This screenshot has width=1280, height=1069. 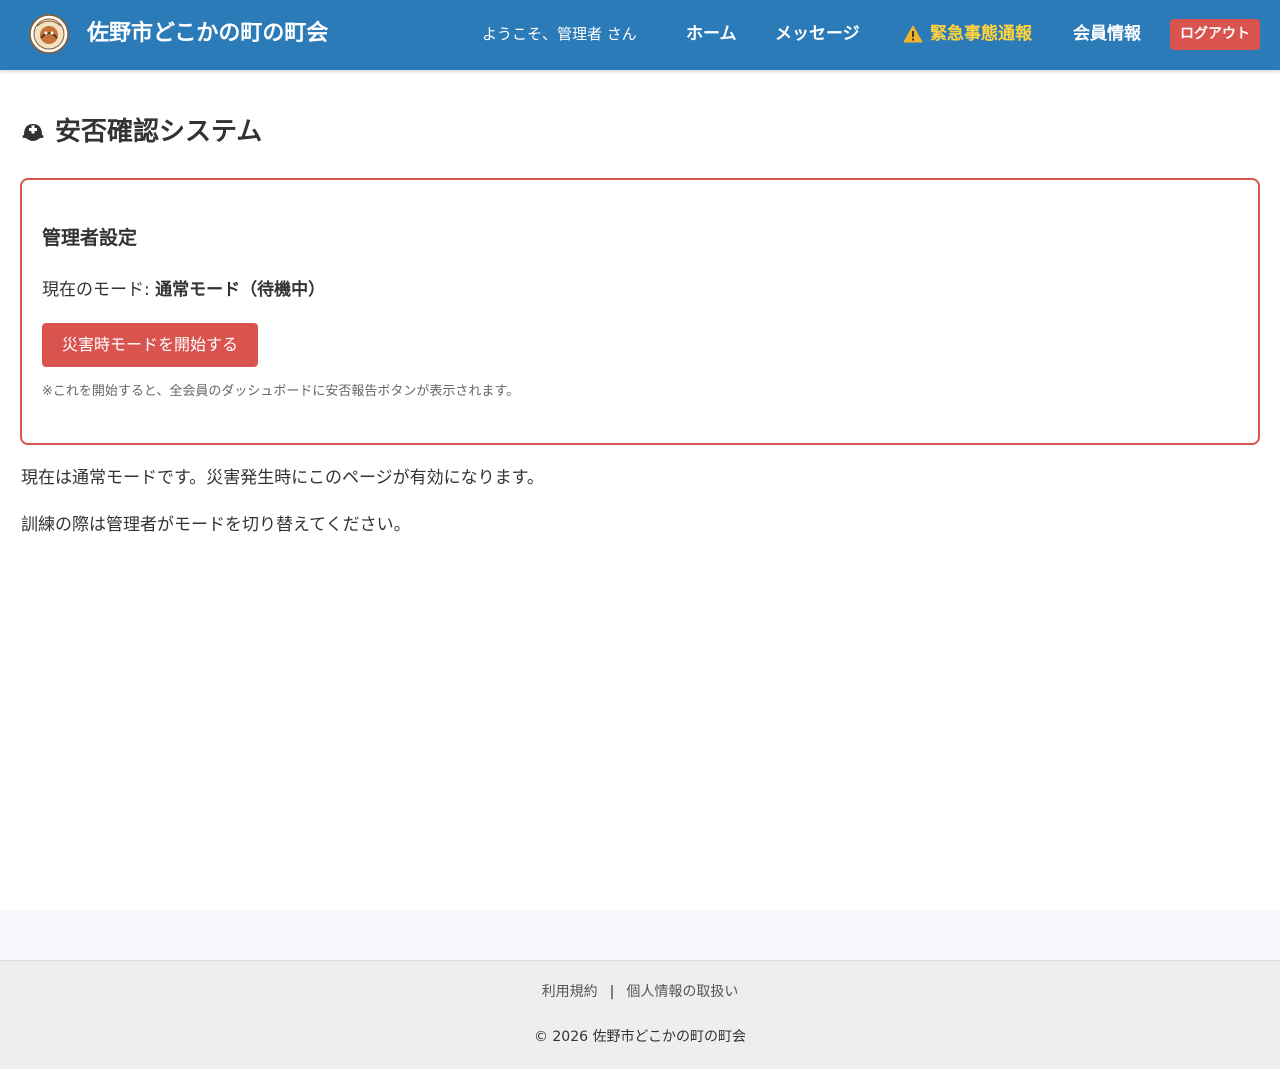 I want to click on warning-icon, so click(x=913, y=34).